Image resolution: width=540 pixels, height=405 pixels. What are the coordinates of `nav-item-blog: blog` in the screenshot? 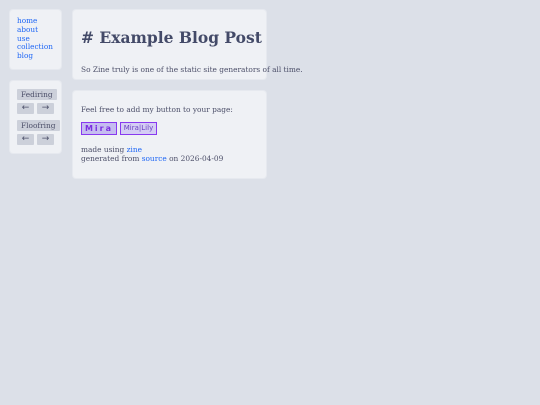 It's located at (39, 56).